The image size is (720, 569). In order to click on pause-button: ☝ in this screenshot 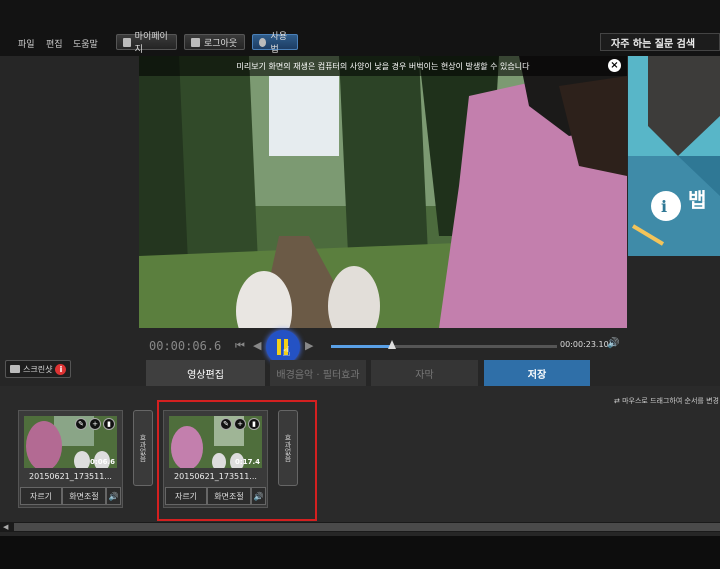, I will do `click(283, 347)`.